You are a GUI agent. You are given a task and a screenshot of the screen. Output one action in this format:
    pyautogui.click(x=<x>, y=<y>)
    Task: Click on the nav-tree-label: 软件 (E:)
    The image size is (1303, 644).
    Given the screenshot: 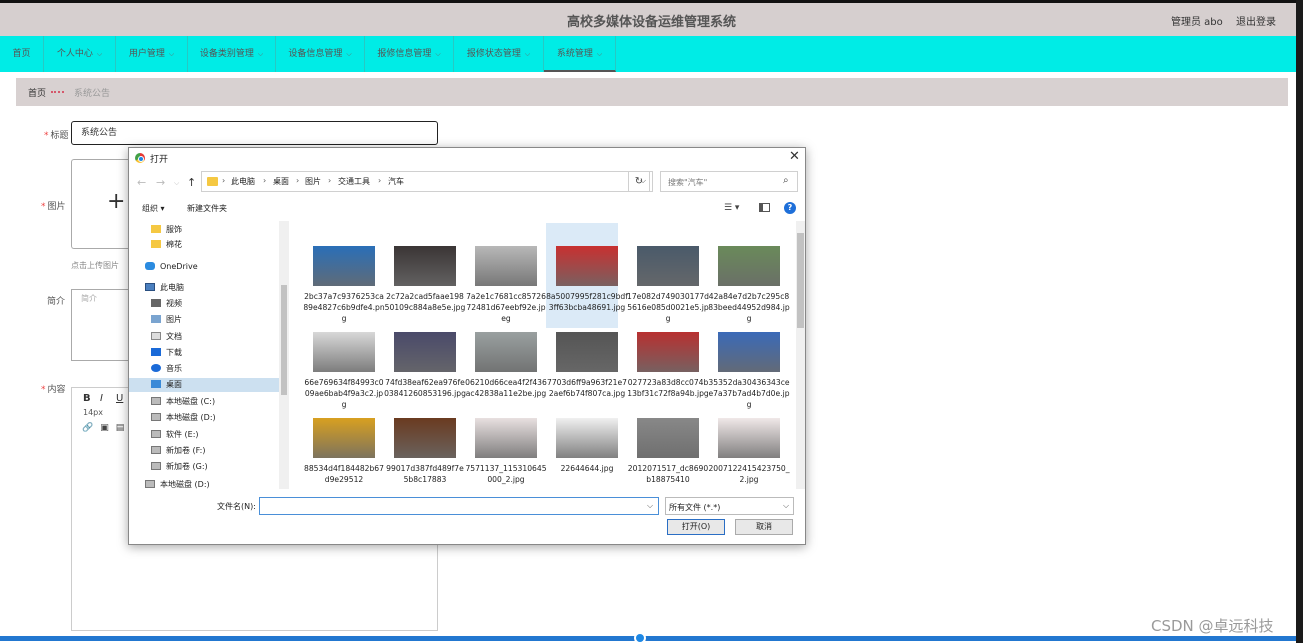 What is the action you would take?
    pyautogui.click(x=182, y=434)
    